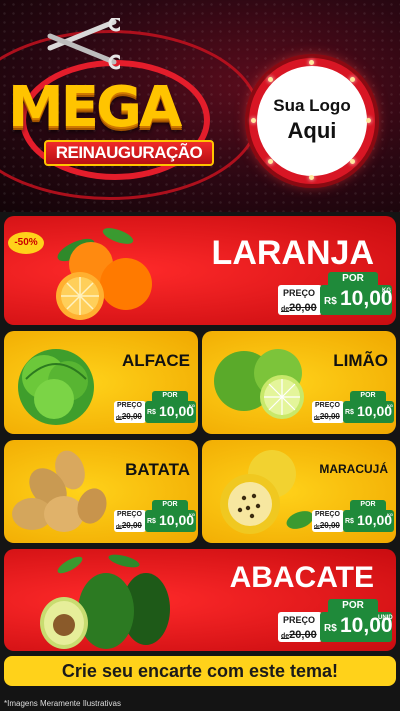  What do you see at coordinates (312, 105) in the screenshot?
I see `store-logo-line1: Sua Logo` at bounding box center [312, 105].